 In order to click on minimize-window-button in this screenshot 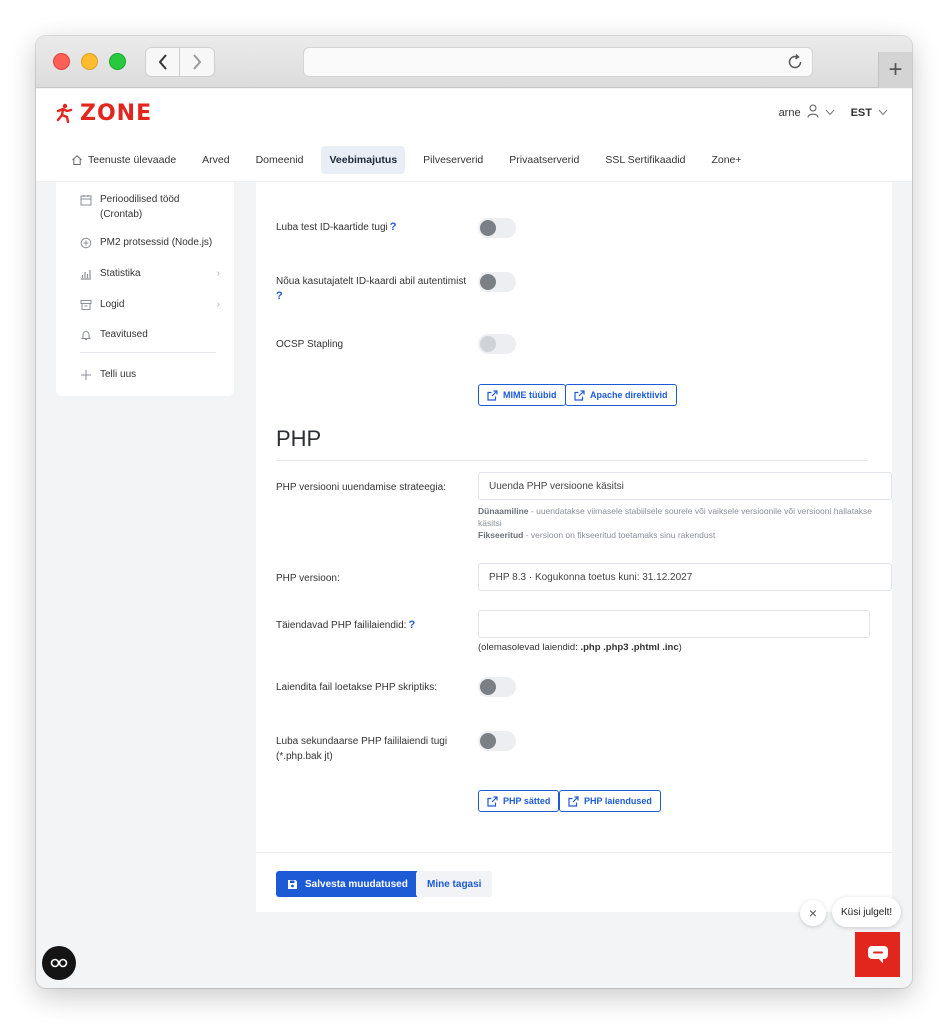, I will do `click(89, 61)`.